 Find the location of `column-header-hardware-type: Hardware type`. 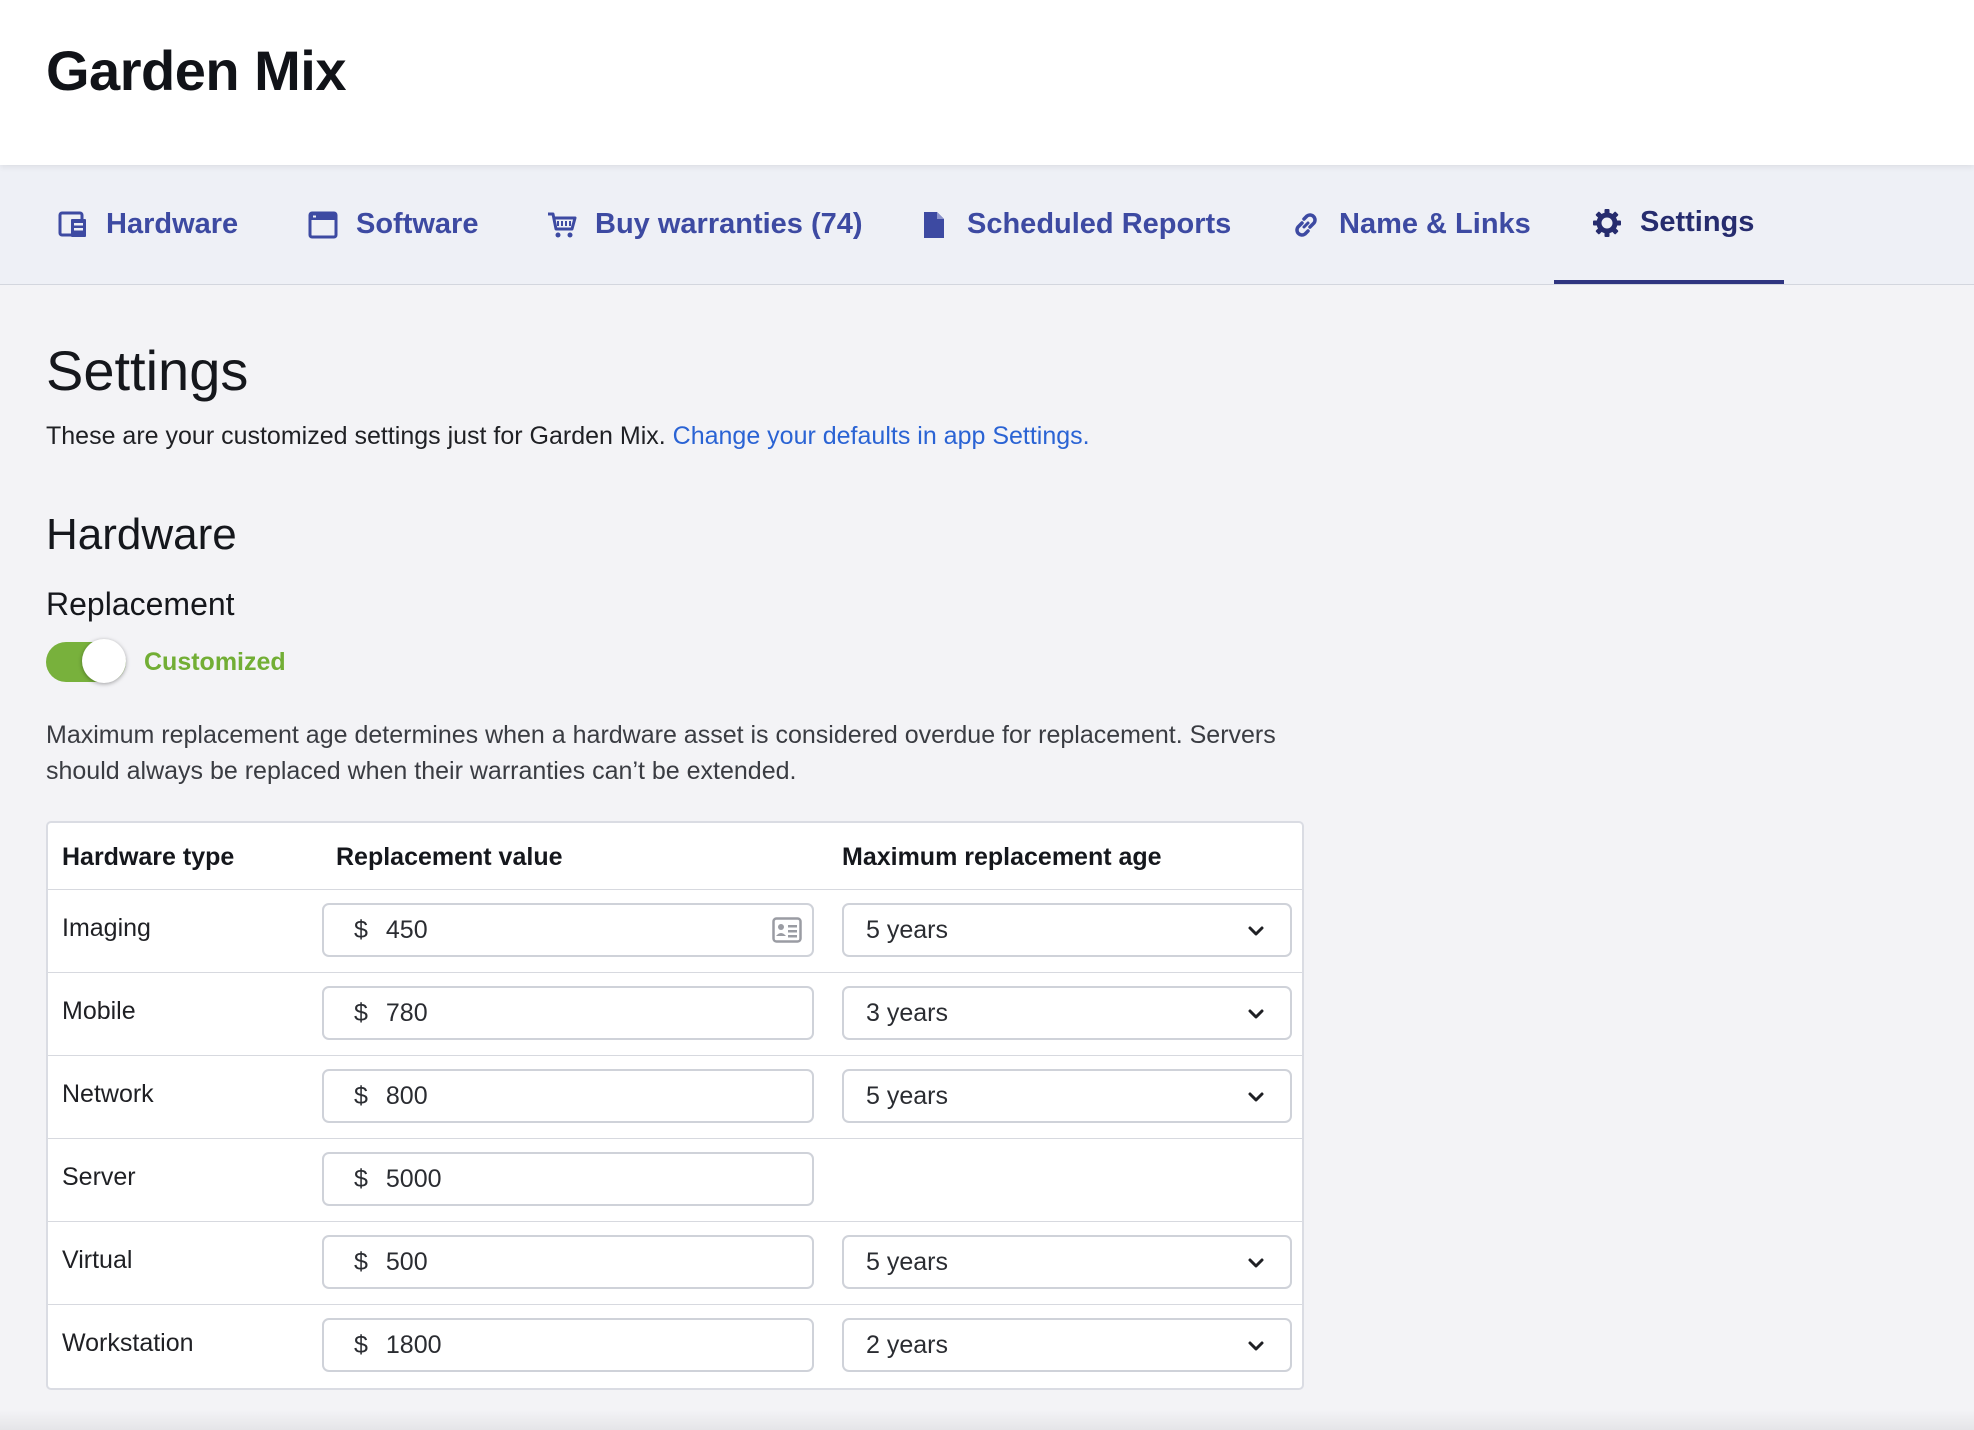

column-header-hardware-type: Hardware type is located at coordinates (148, 857).